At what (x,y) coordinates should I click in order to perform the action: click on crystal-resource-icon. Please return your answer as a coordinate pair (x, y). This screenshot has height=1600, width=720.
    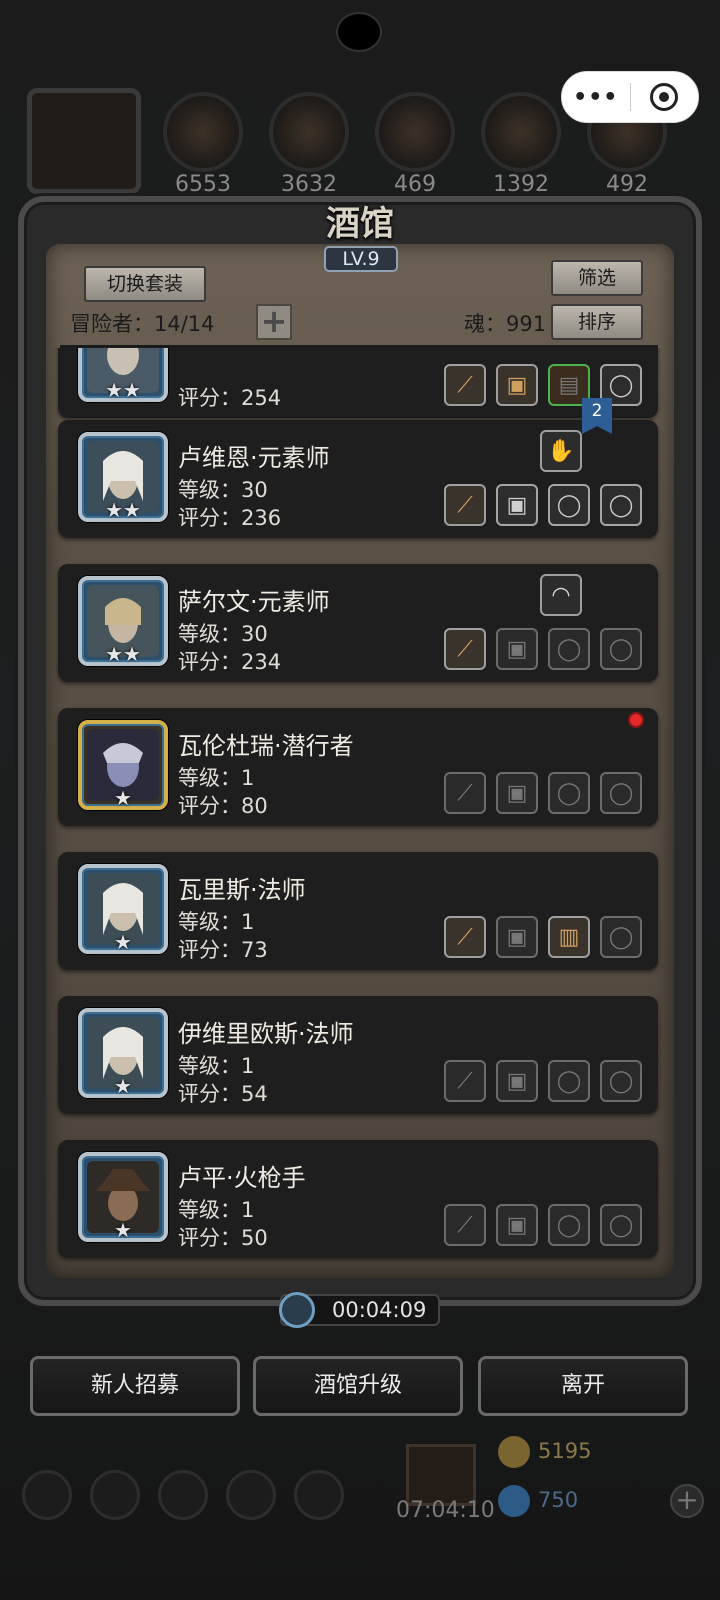
    Looking at the image, I should click on (521, 132).